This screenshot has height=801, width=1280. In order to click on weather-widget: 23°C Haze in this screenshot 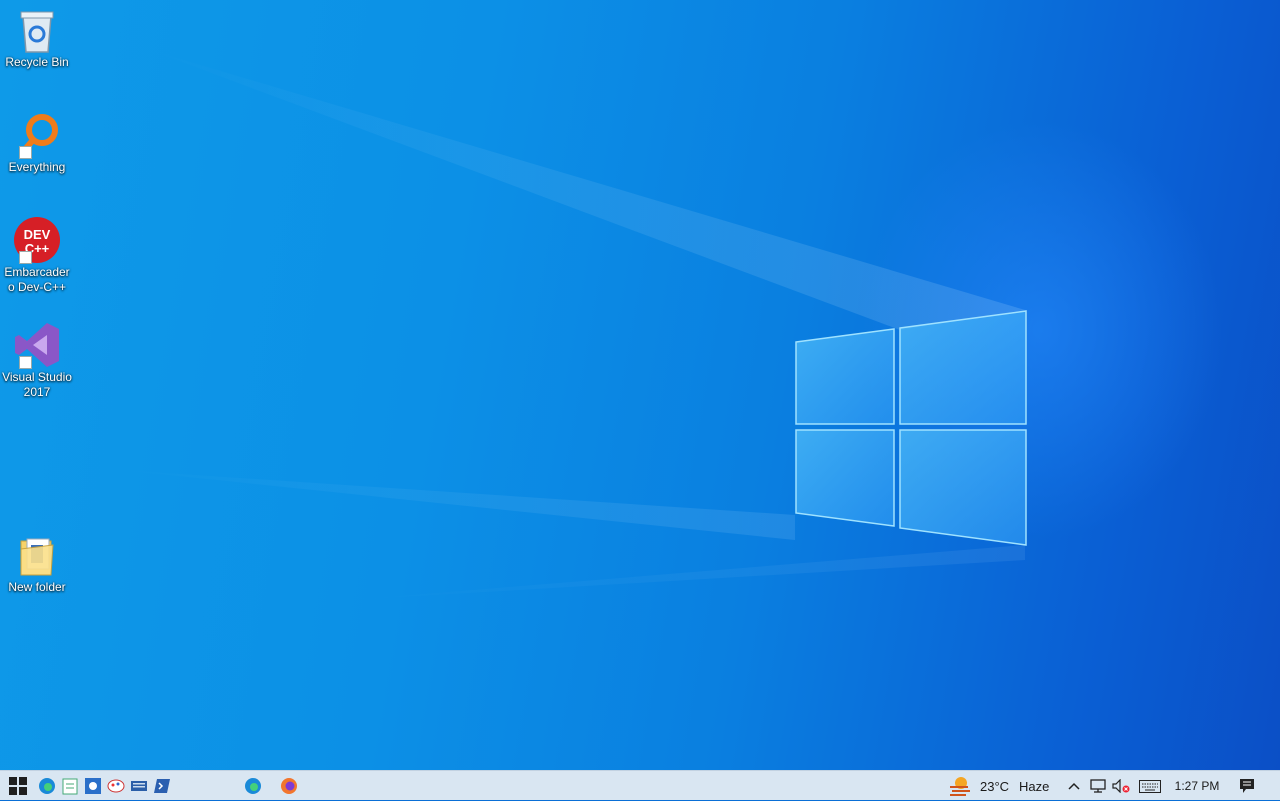, I will do `click(1003, 786)`.